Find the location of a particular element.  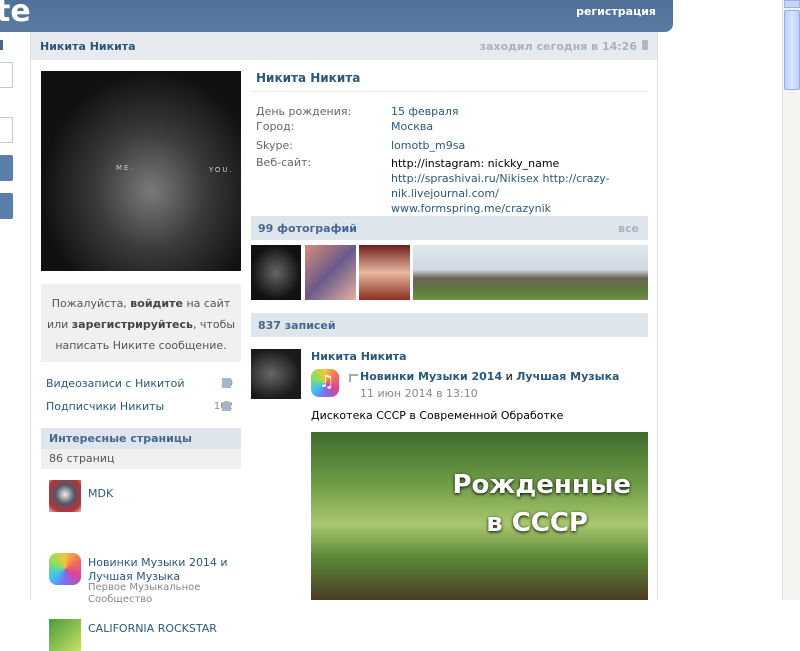

divider is located at coordinates (449, 91).